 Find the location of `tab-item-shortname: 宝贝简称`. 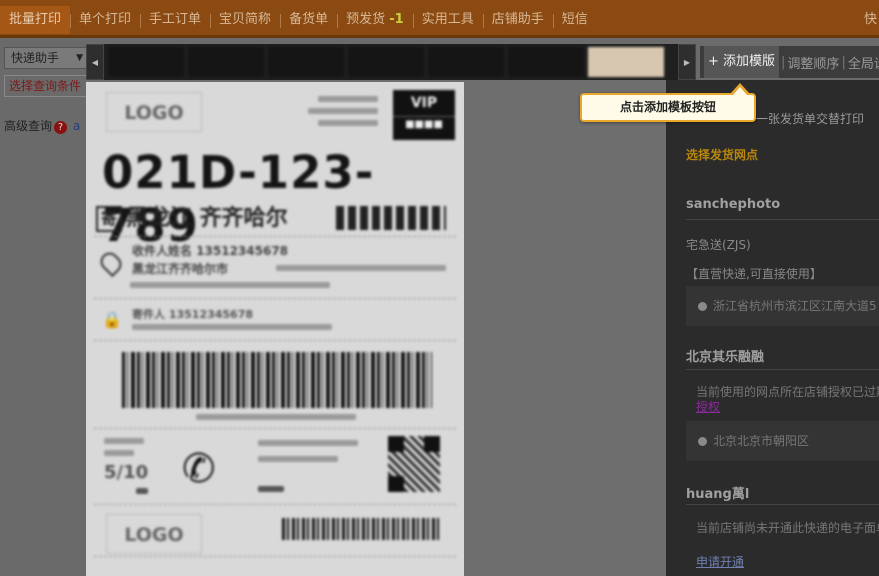

tab-item-shortname: 宝贝简称 is located at coordinates (245, 20).